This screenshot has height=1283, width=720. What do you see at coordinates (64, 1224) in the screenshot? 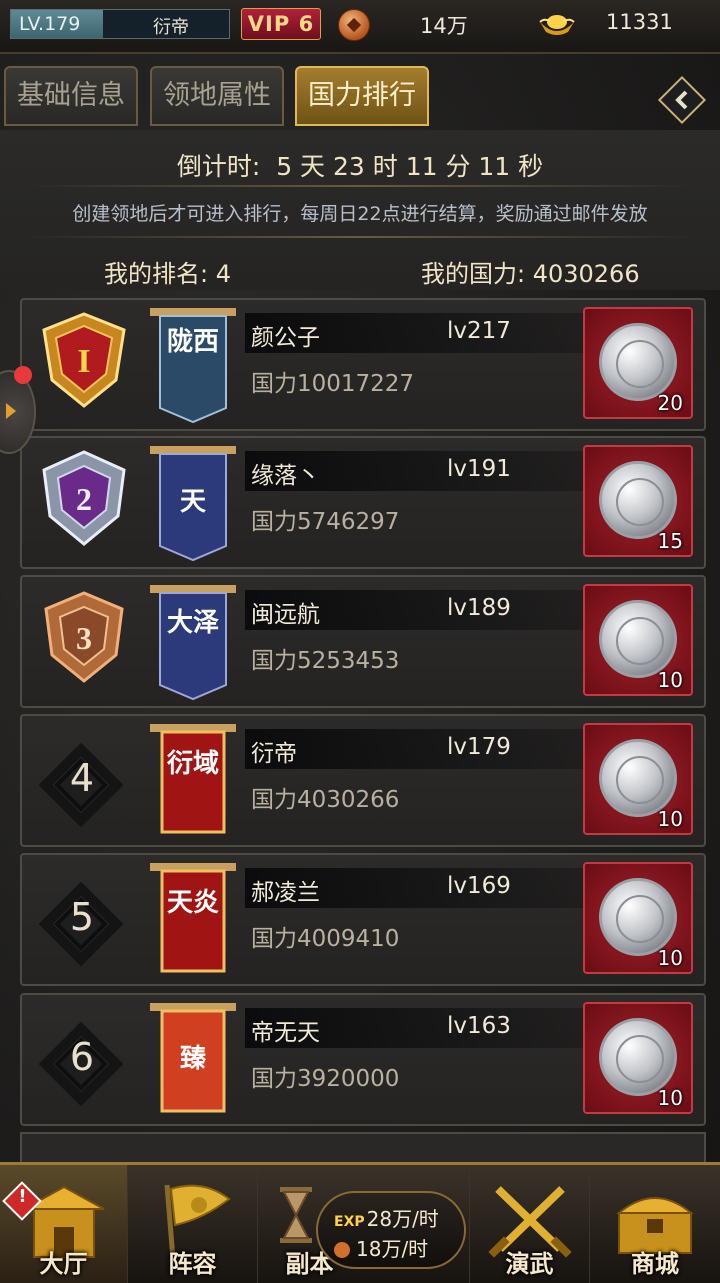
I see `nav-hall: ! 大厅` at bounding box center [64, 1224].